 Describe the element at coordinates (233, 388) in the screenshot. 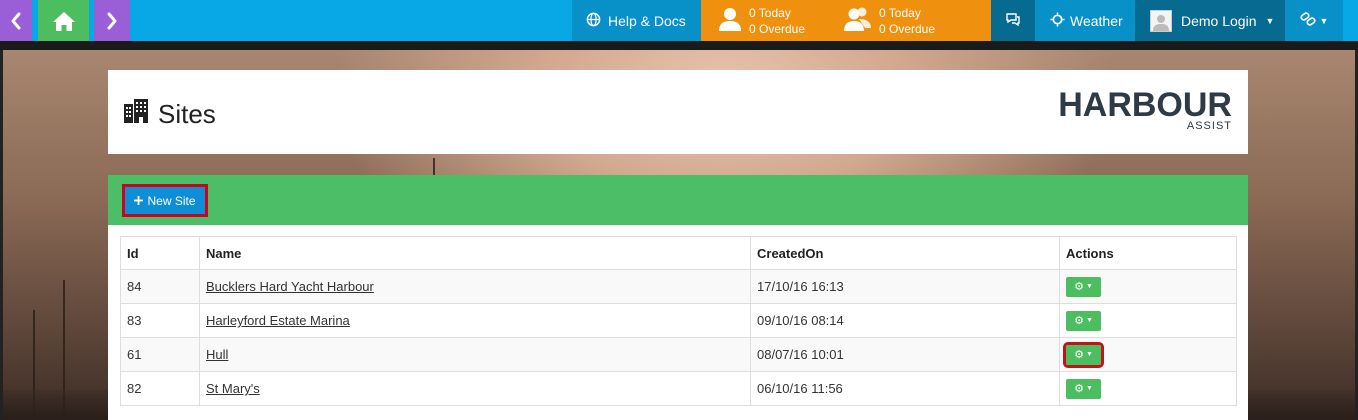

I see `site-link: St Mary's` at that location.